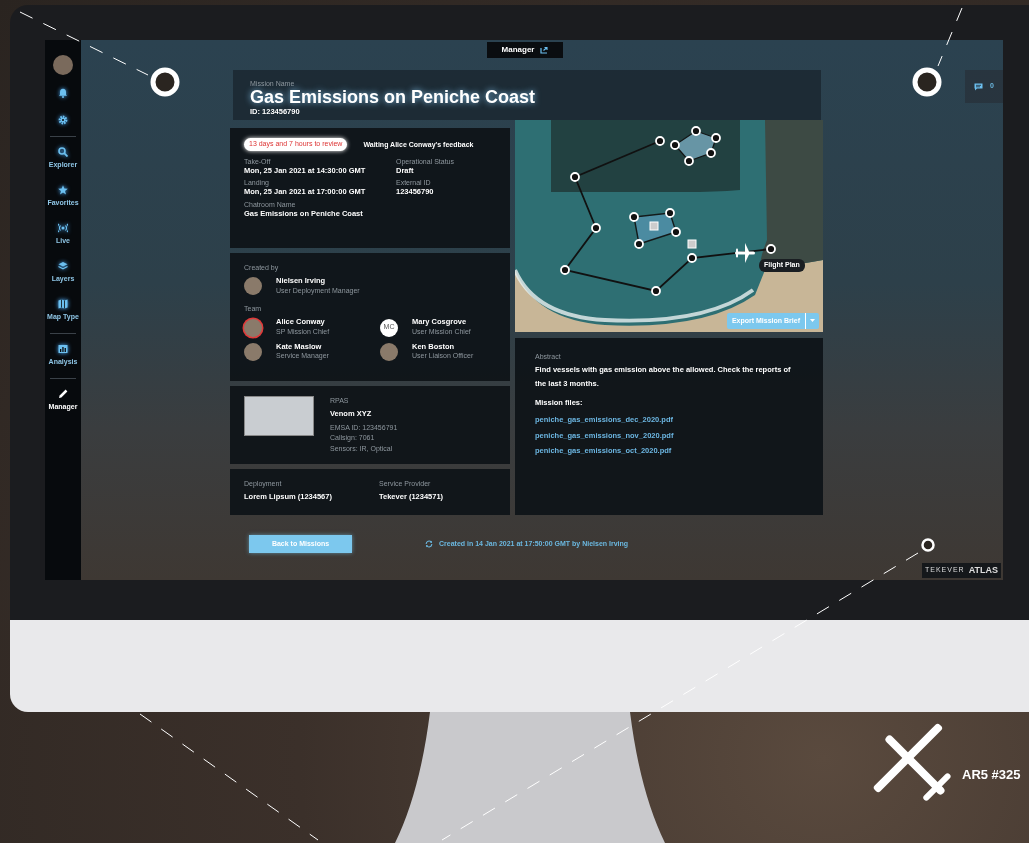 This screenshot has height=843, width=1029. What do you see at coordinates (279, 416) in the screenshot?
I see `photo-placeholder` at bounding box center [279, 416].